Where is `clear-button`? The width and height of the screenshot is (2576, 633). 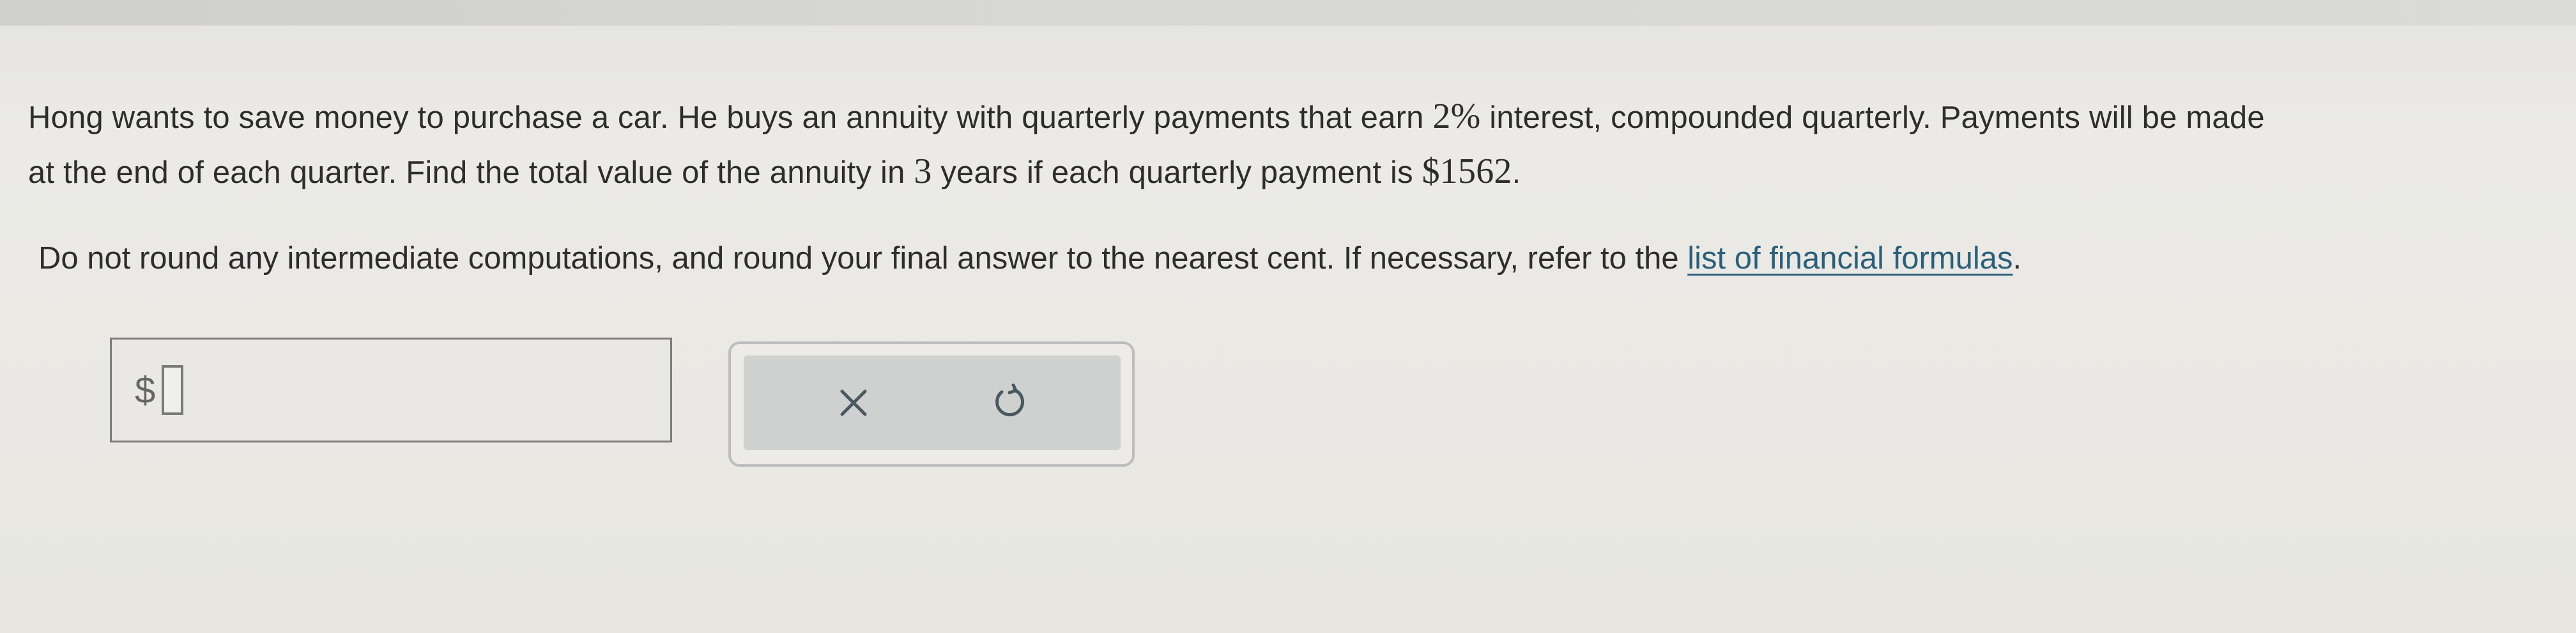 clear-button is located at coordinates (853, 402).